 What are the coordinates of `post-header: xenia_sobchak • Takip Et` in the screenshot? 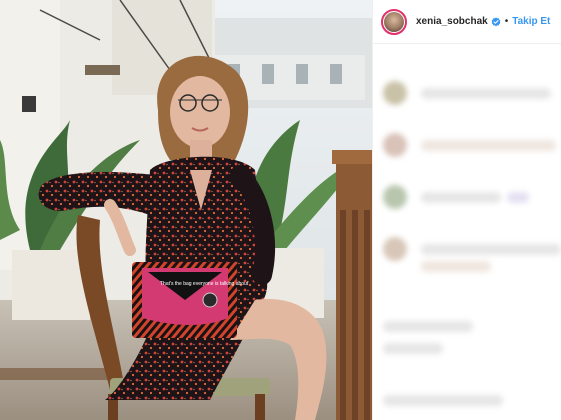 It's located at (467, 22).